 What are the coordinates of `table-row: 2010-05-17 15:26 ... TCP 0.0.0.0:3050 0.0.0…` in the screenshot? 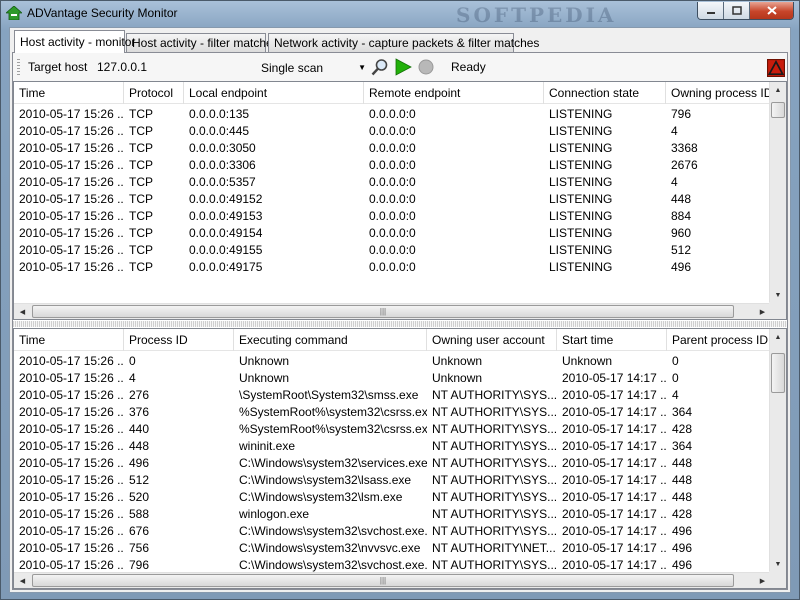 It's located at (392, 147).